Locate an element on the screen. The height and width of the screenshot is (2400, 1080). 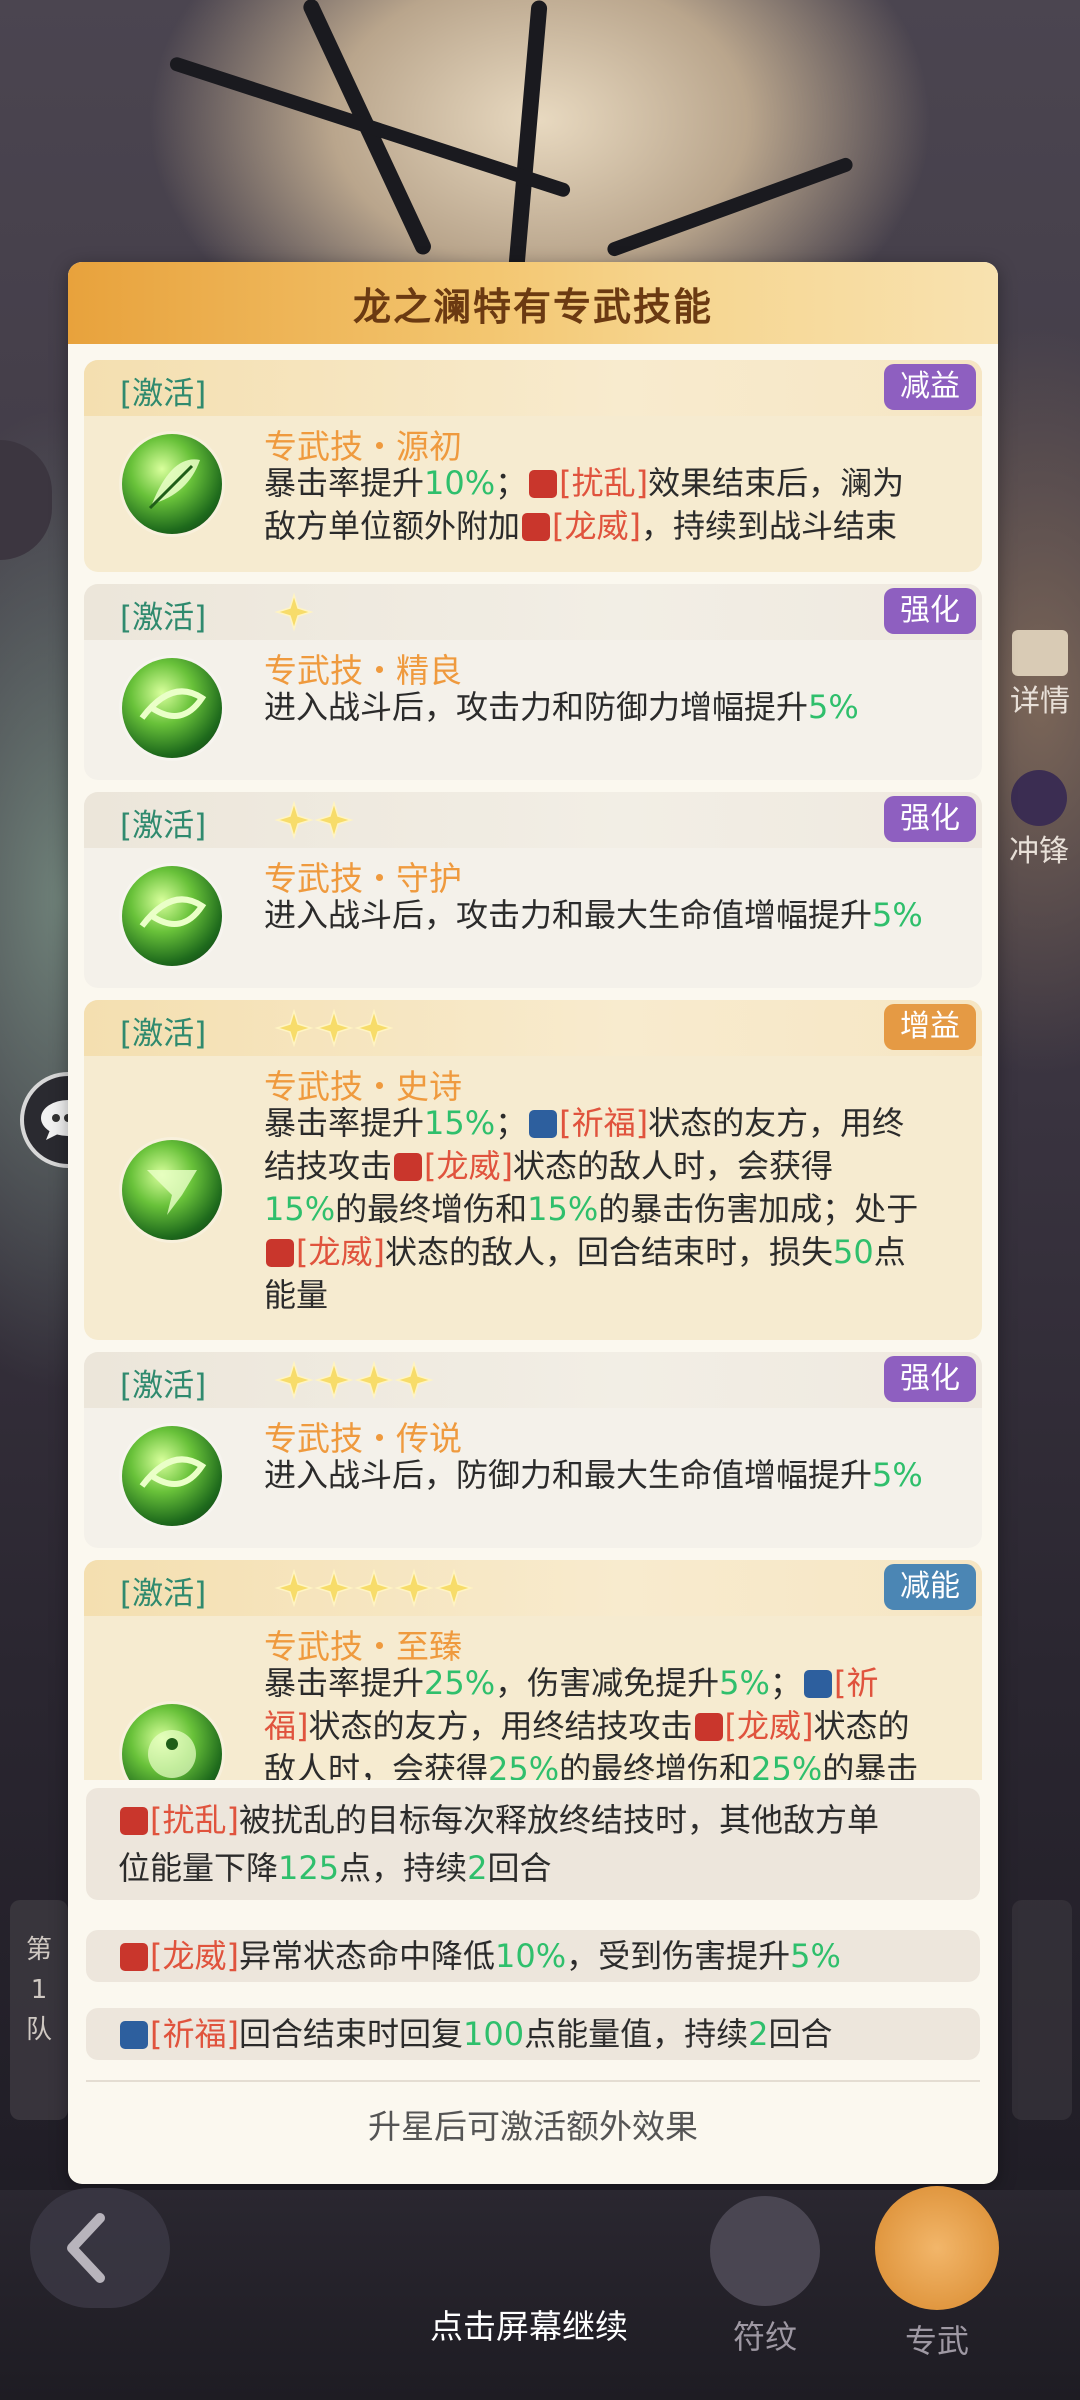
value-text: 10% is located at coordinates (531, 1956).